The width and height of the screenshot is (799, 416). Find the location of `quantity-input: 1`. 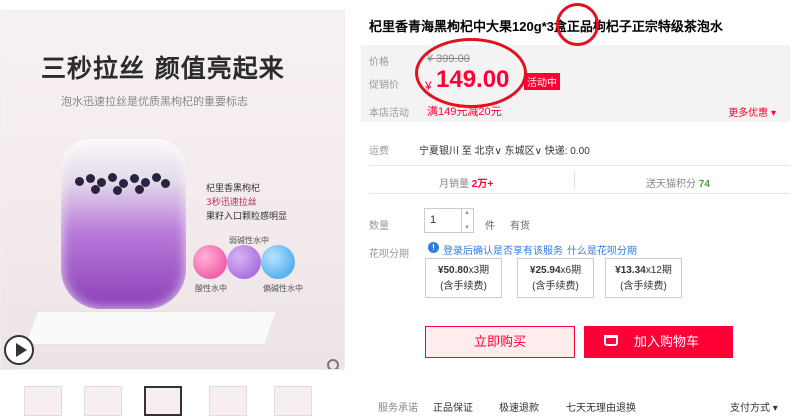

quantity-input: 1 is located at coordinates (443, 220).